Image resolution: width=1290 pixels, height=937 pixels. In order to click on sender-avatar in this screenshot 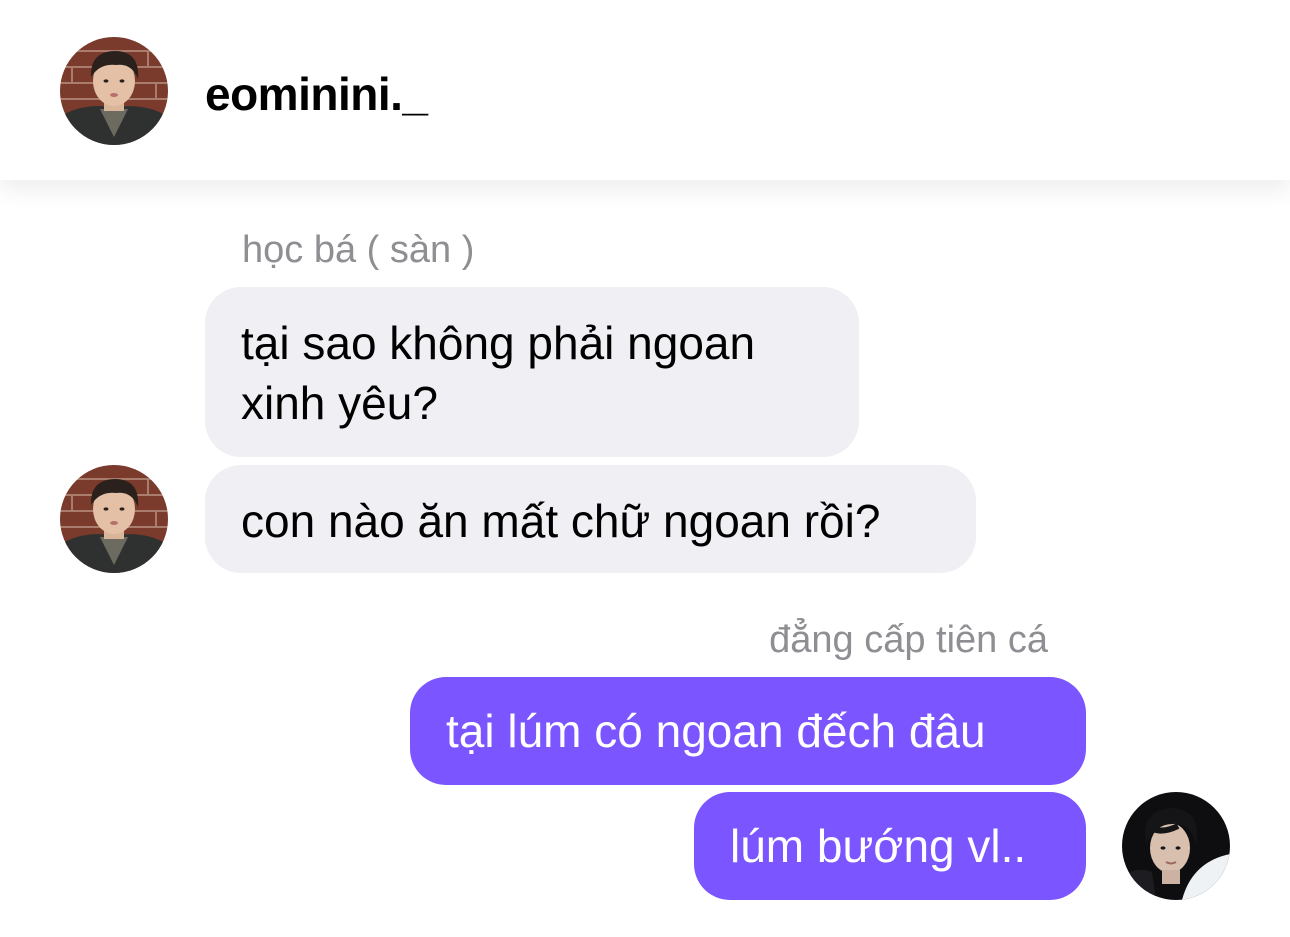, I will do `click(114, 519)`.